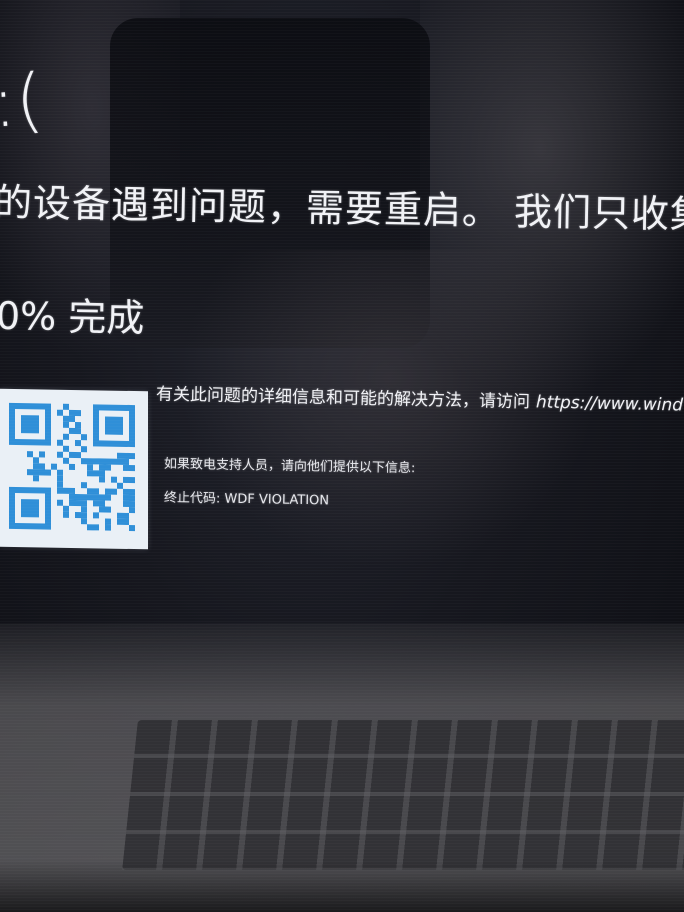 This screenshot has width=684, height=912. What do you see at coordinates (23, 101) in the screenshot?
I see `sad-face-emoticon: :(` at bounding box center [23, 101].